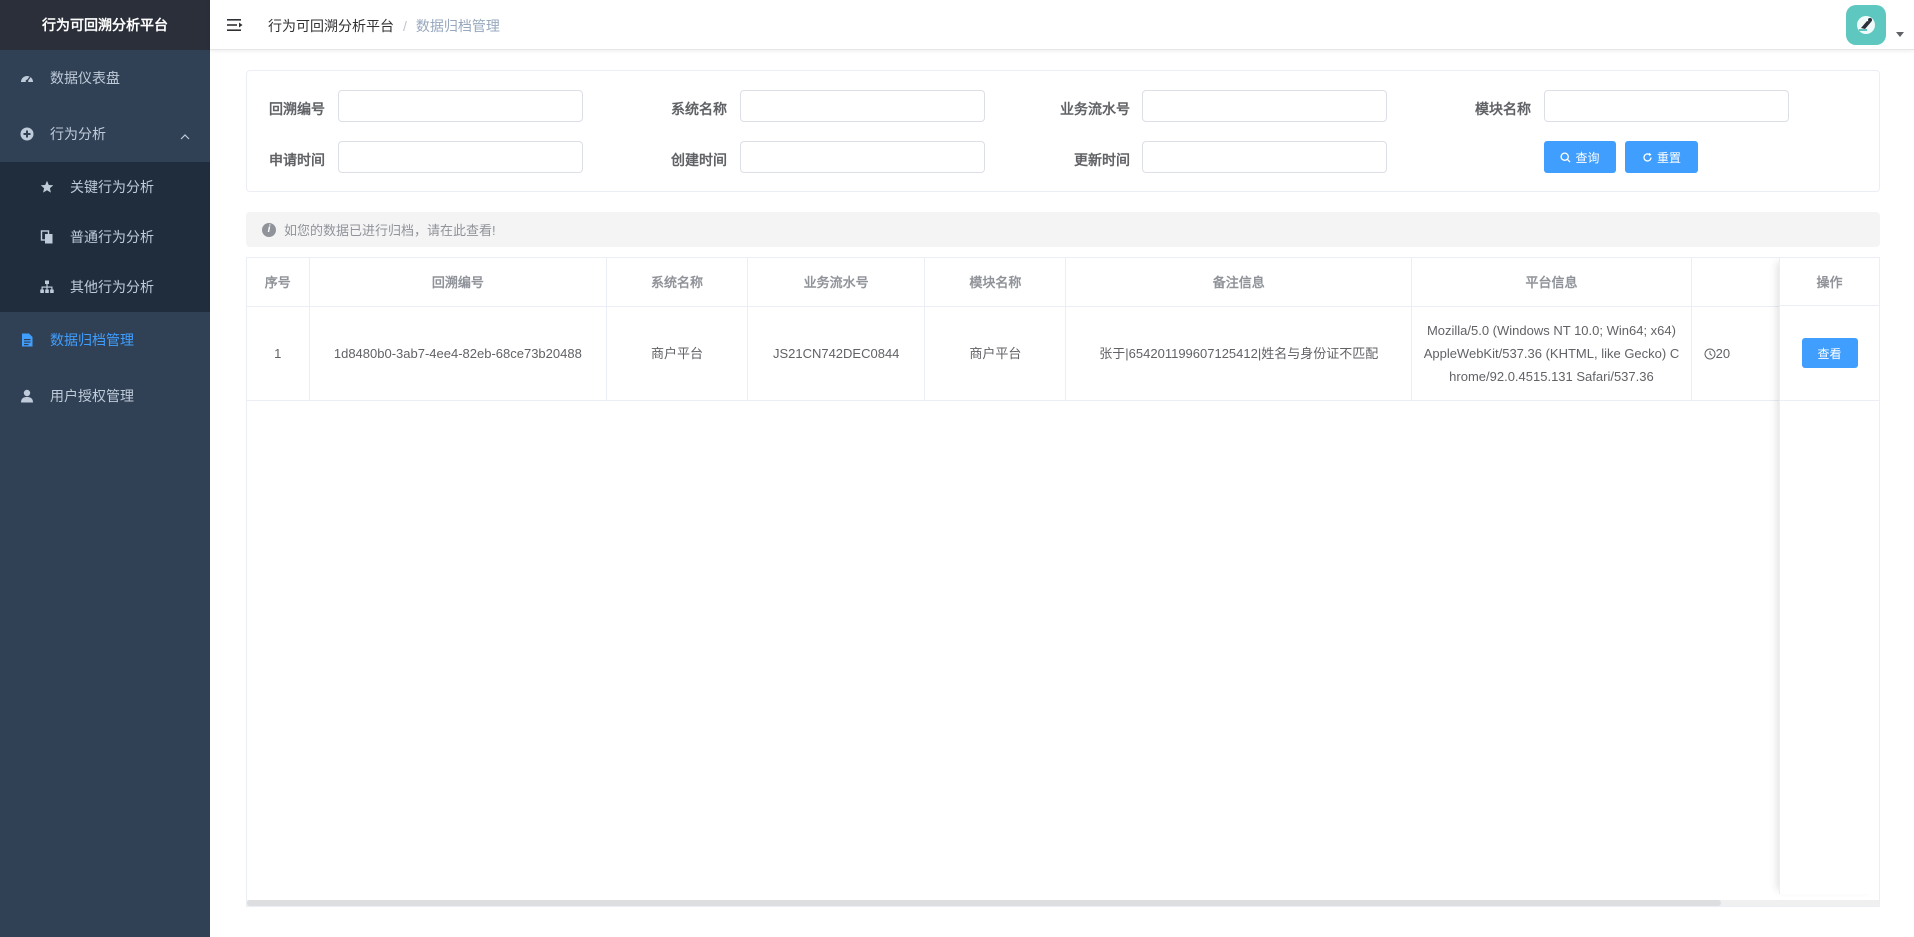 This screenshot has height=937, width=1914. I want to click on cell-system: 商户平台, so click(677, 353).